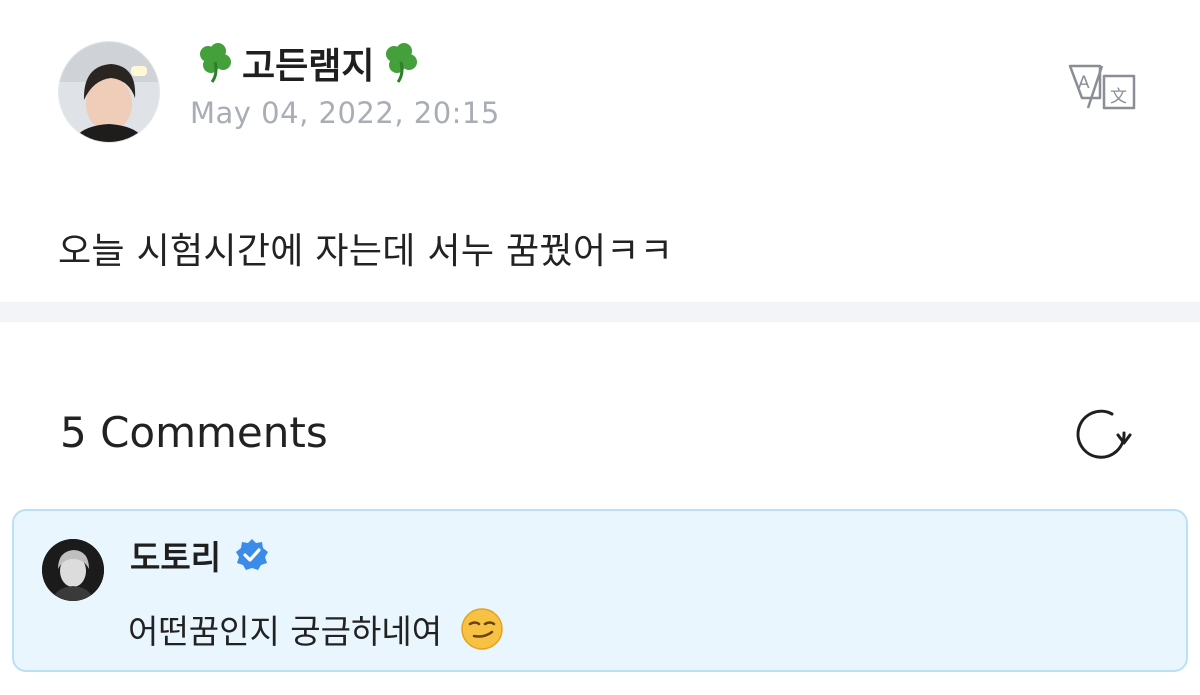 This screenshot has width=1200, height=695. I want to click on comment-text: 어떤꿈인지 궁금하네여, so click(316, 629).